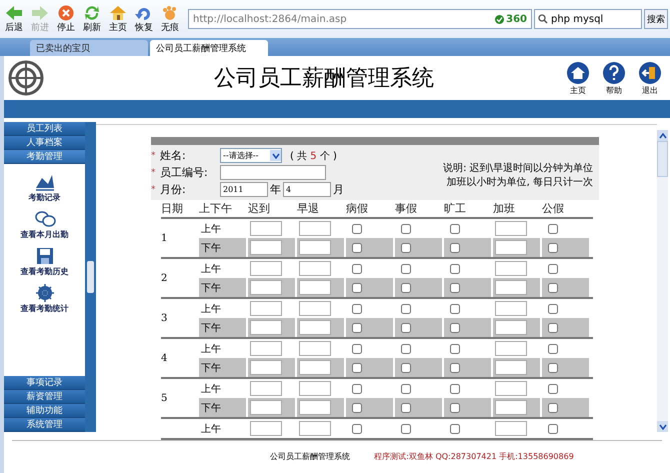  Describe the element at coordinates (90, 277) in the screenshot. I see `collapse-handle` at that location.